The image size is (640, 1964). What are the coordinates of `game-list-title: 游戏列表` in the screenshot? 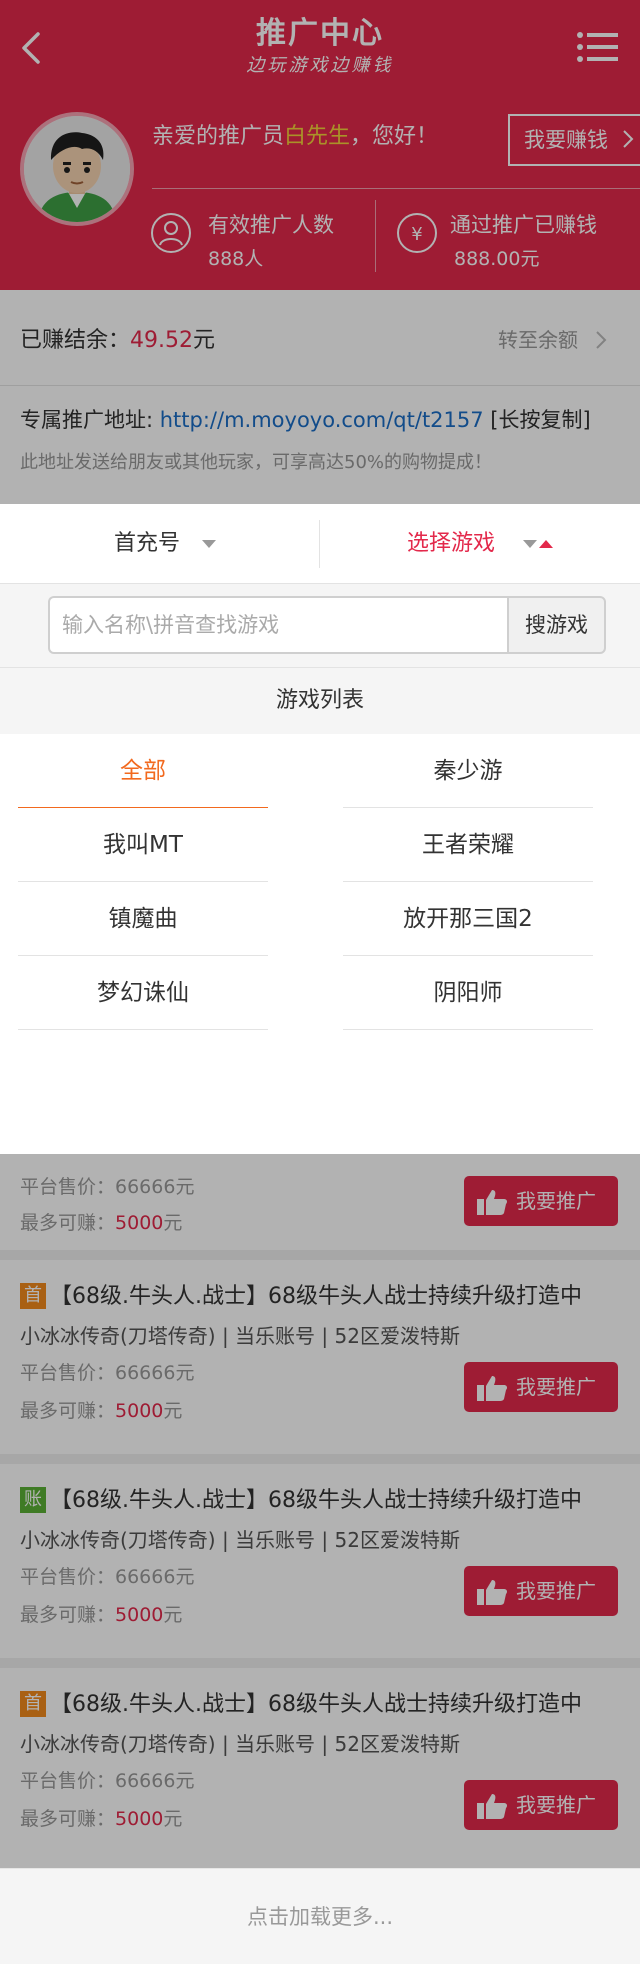 It's located at (320, 701).